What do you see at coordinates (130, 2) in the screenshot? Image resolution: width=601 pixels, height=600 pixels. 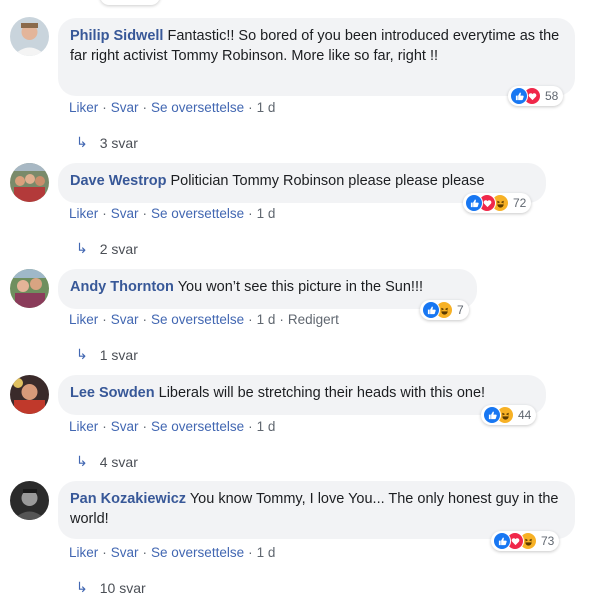 I see `previous-reaction-pill` at bounding box center [130, 2].